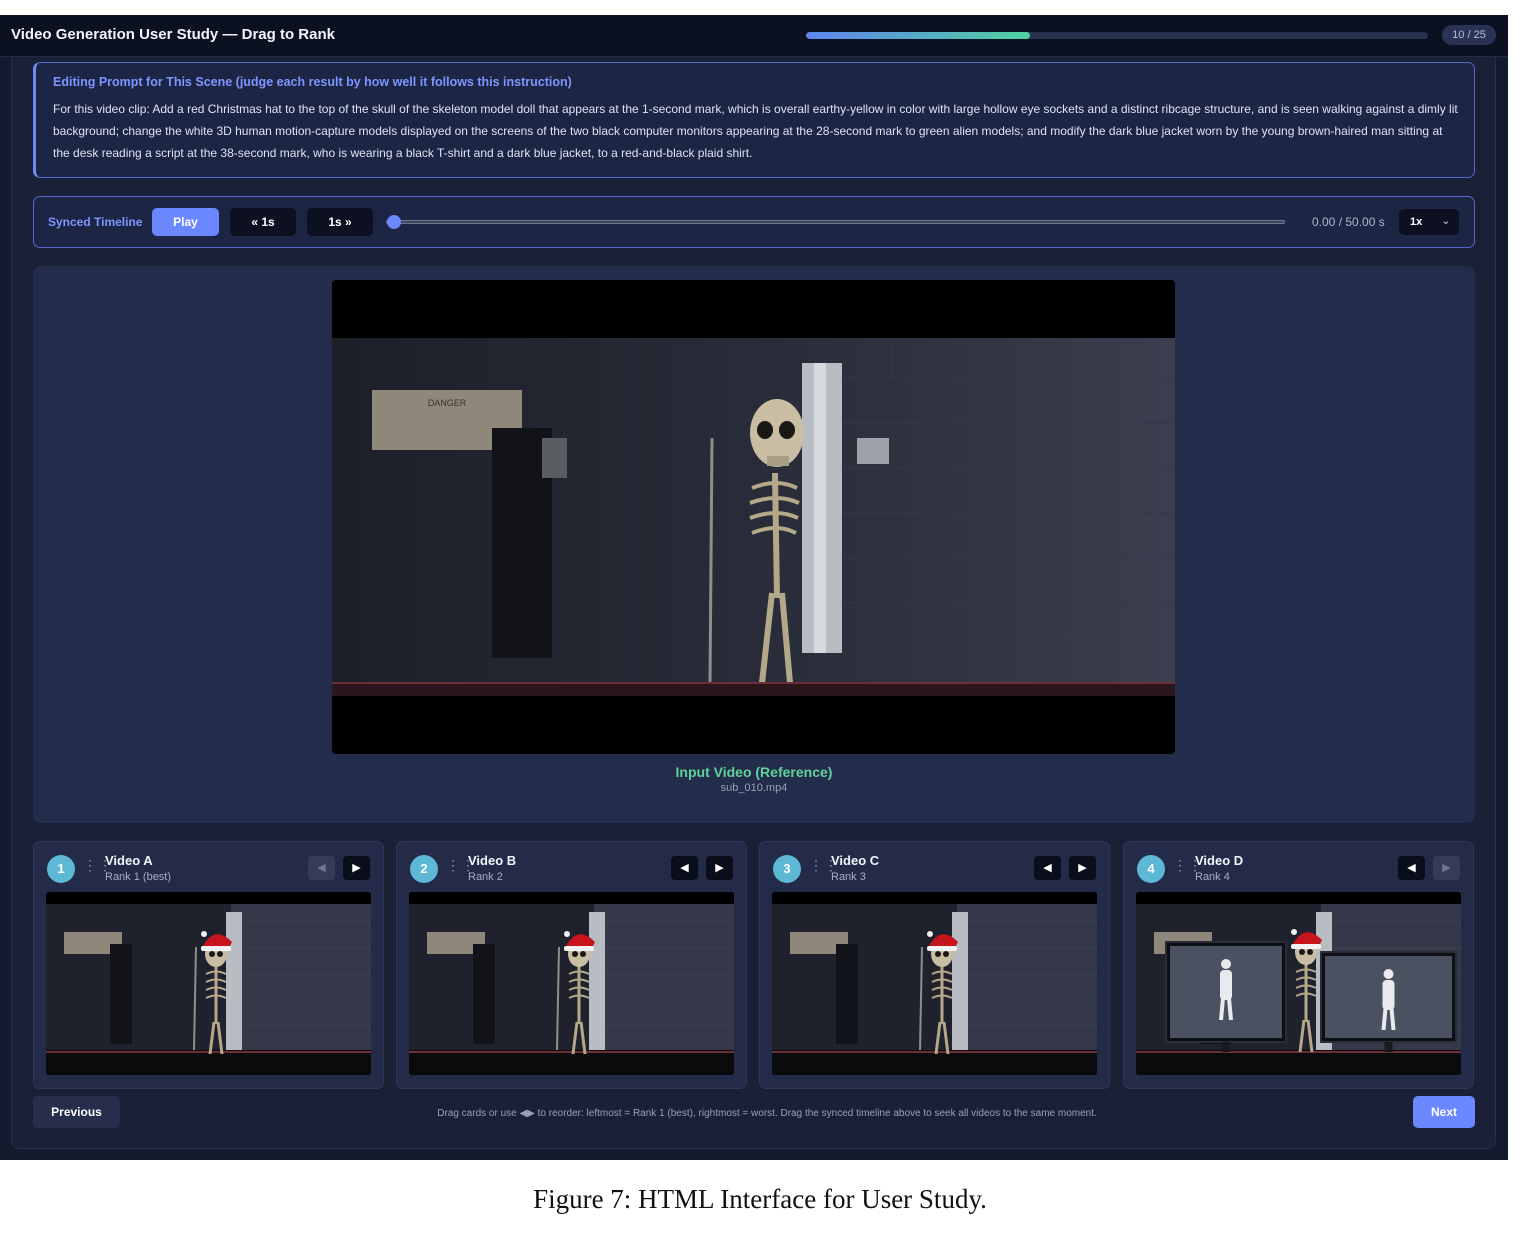 This screenshot has height=1234, width=1520. Describe the element at coordinates (129, 860) in the screenshot. I see `card-title: Video A` at that location.